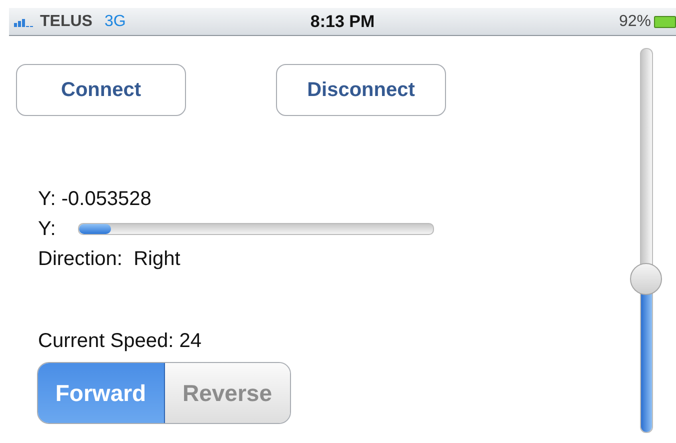  What do you see at coordinates (47, 229) in the screenshot?
I see `y-bar-label: Y:` at bounding box center [47, 229].